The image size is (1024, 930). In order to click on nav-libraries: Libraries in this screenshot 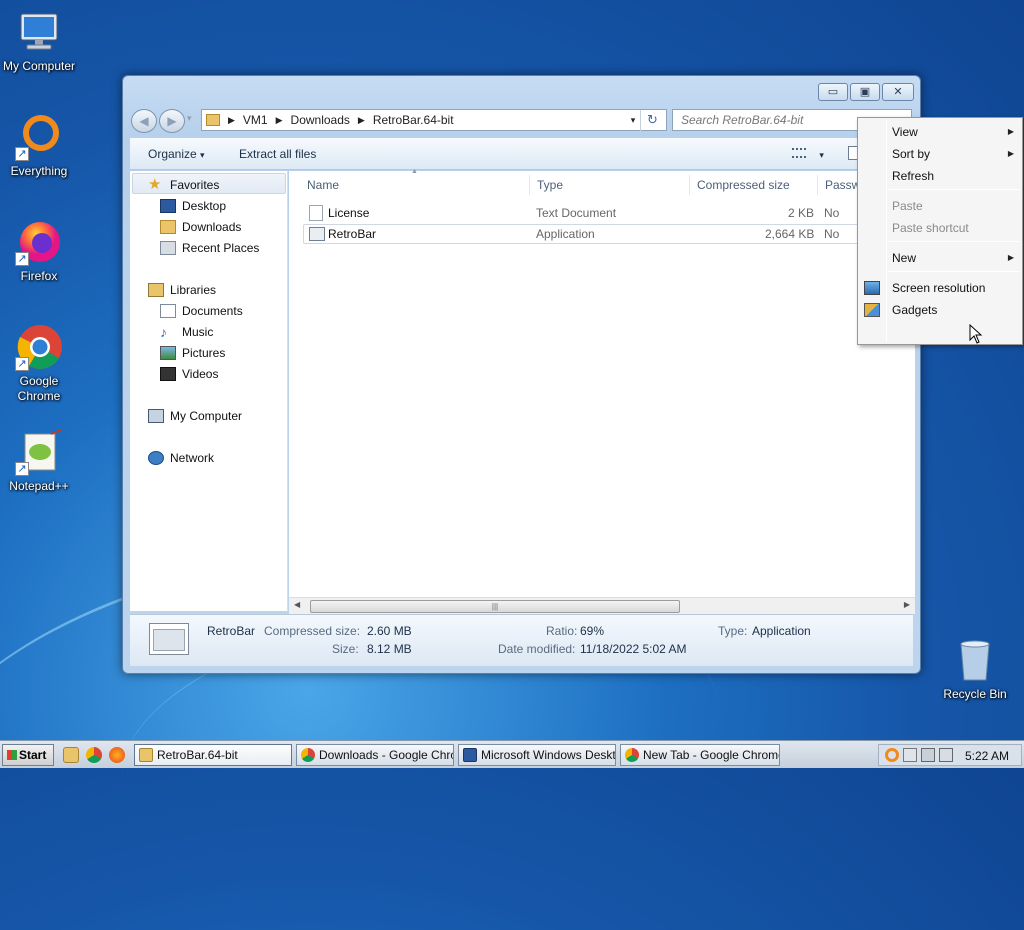, I will do `click(182, 290)`.